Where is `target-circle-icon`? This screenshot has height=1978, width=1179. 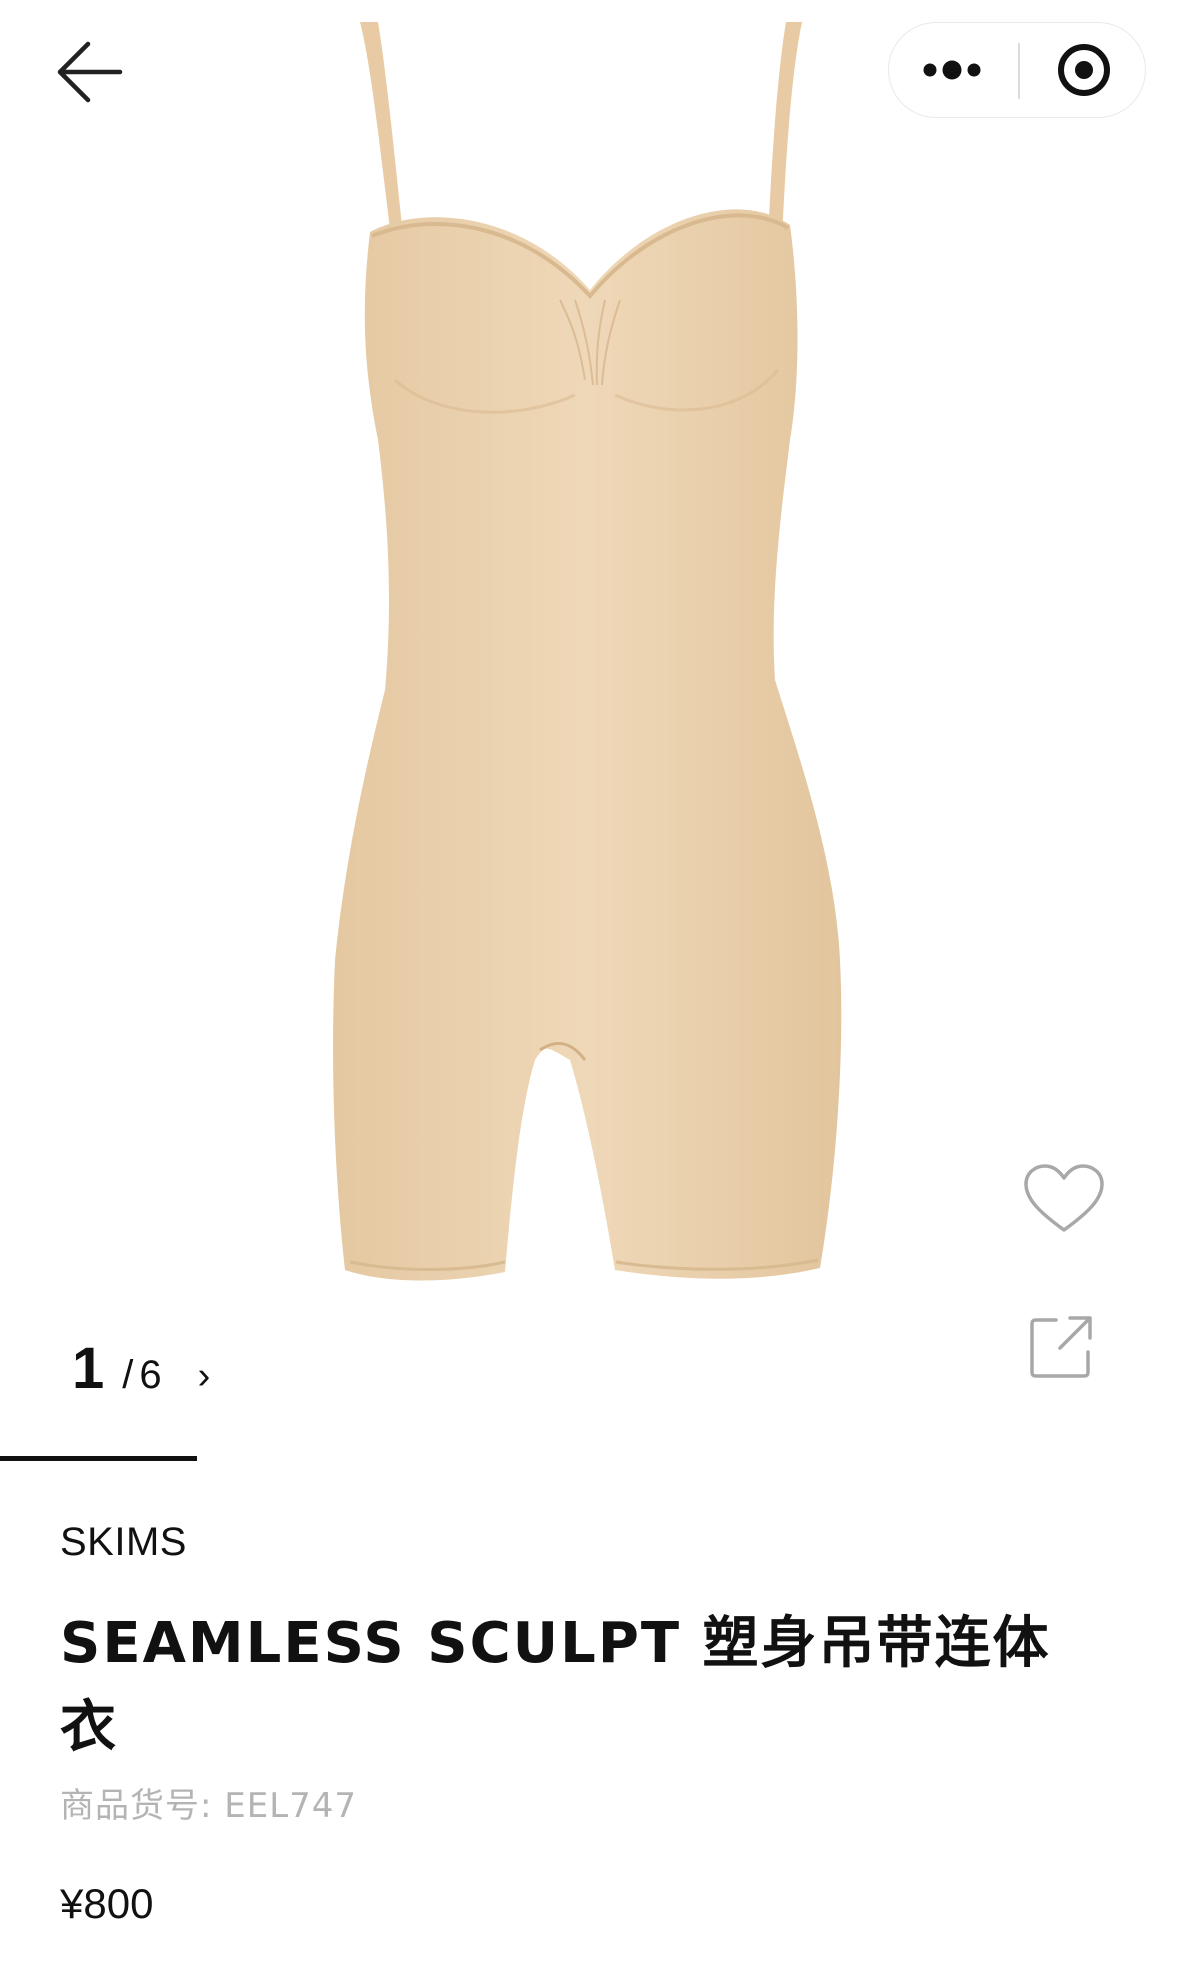 target-circle-icon is located at coordinates (1084, 70).